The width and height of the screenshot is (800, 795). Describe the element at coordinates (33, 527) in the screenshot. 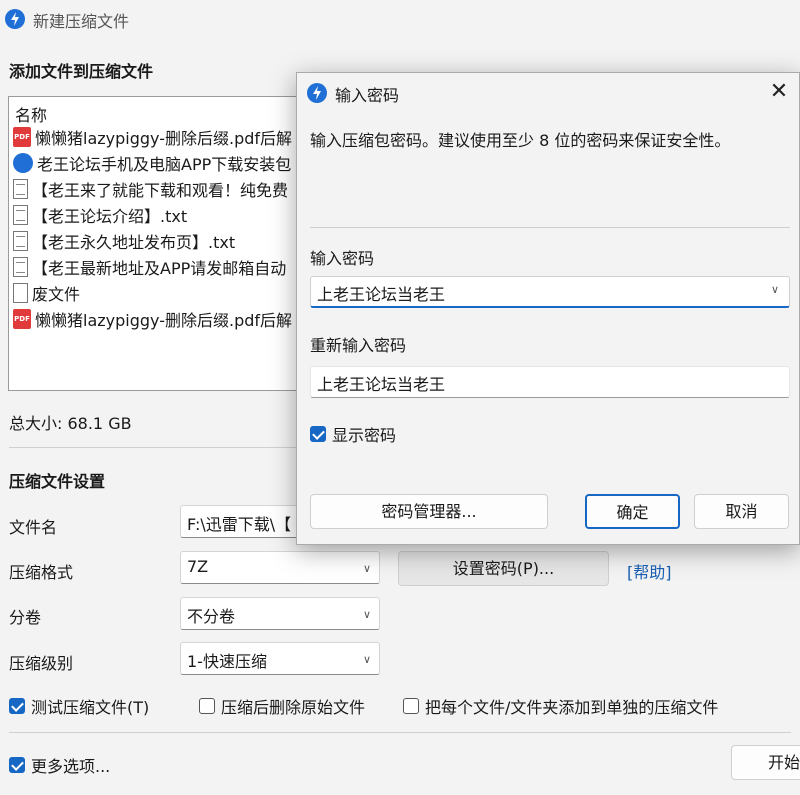

I see `filename-label: 文件名` at that location.